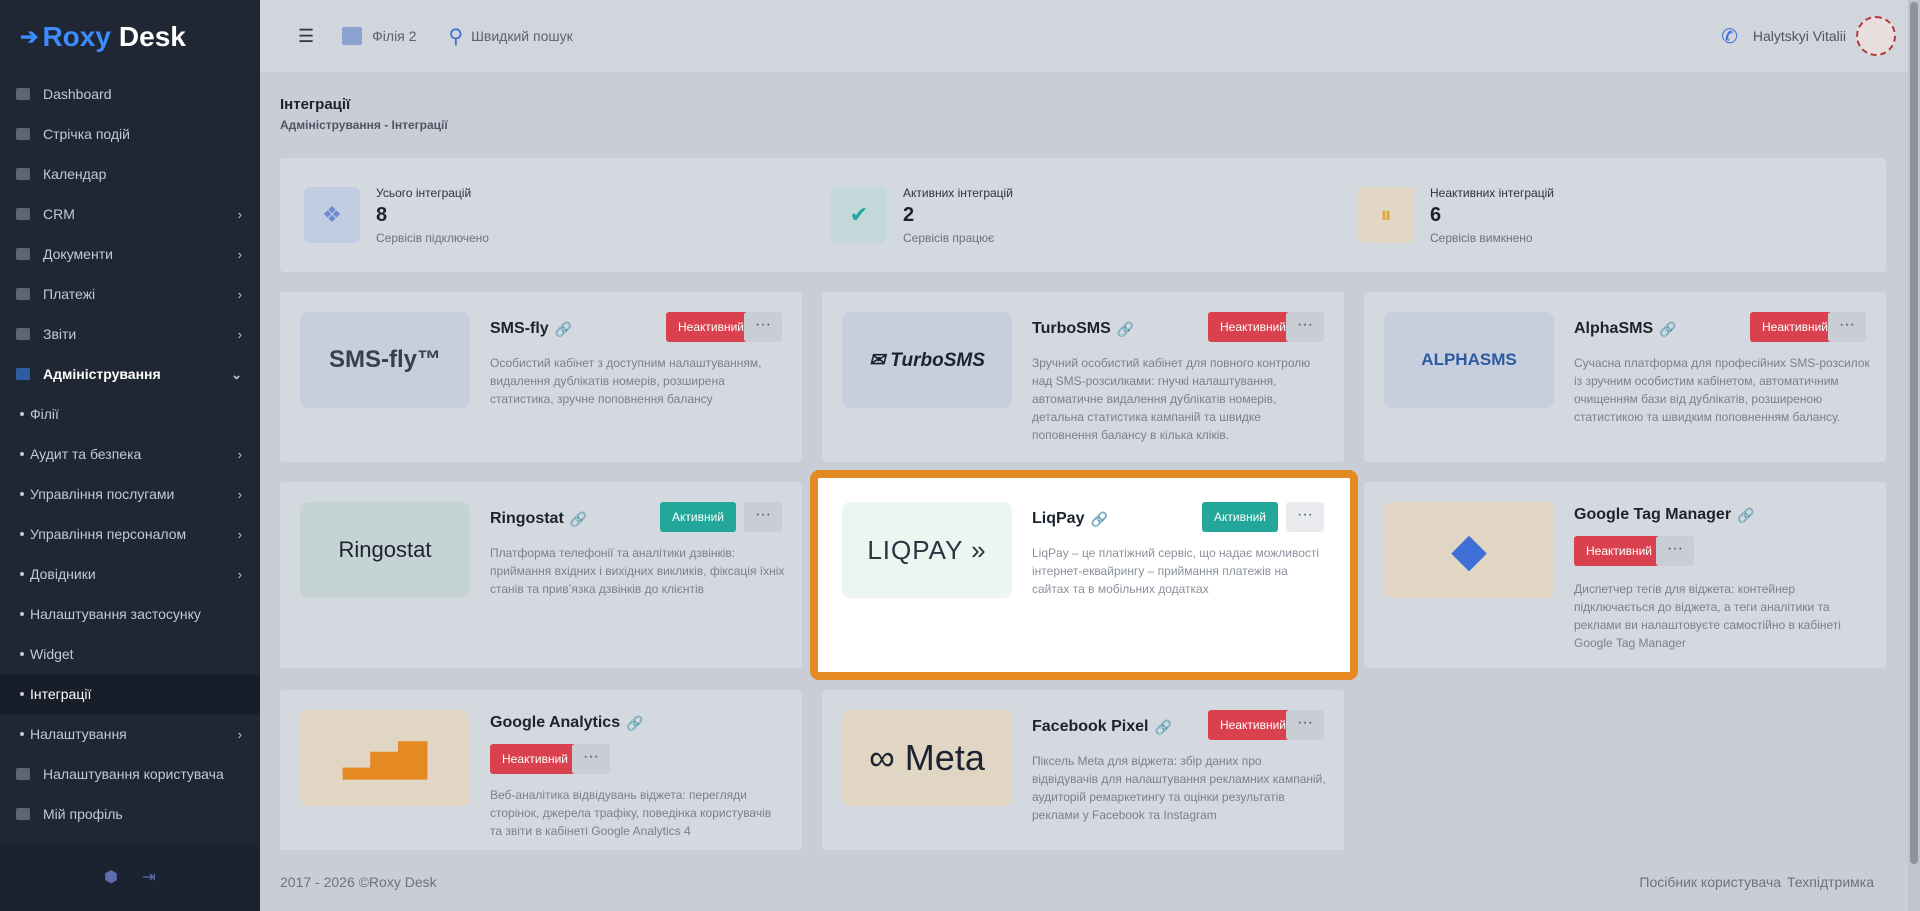 Image resolution: width=1920 pixels, height=911 pixels. What do you see at coordinates (23, 174) in the screenshot?
I see `calendar-icon` at bounding box center [23, 174].